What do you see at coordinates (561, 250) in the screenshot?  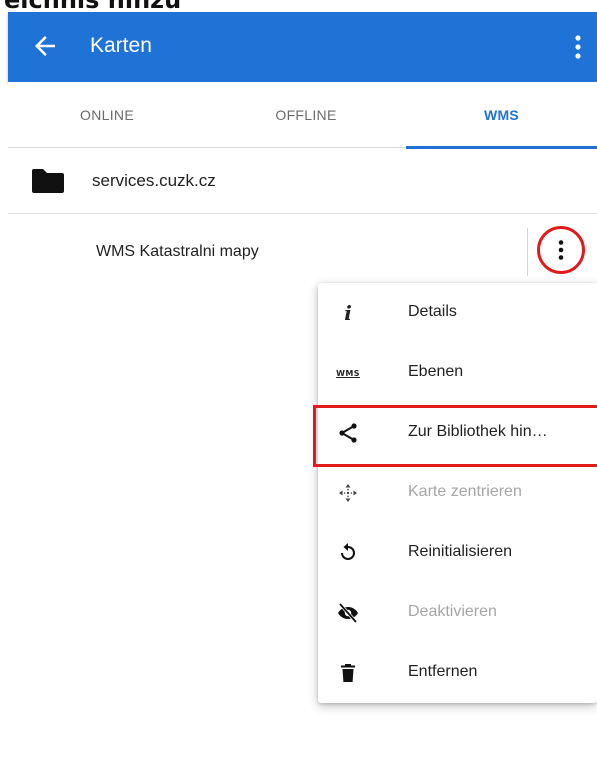 I see `highlight-circle` at bounding box center [561, 250].